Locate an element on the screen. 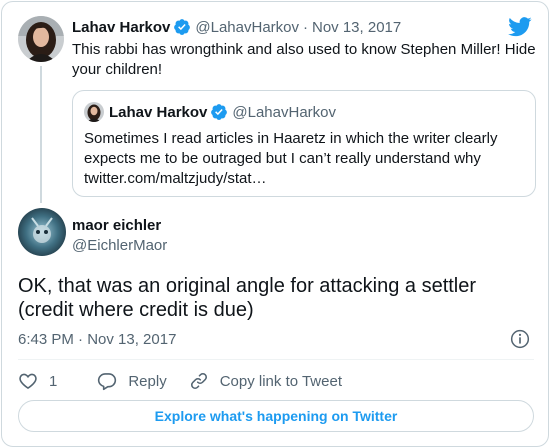 This screenshot has height=448, width=550. copy-link-label: Copy link to Tweet is located at coordinates (280, 381).